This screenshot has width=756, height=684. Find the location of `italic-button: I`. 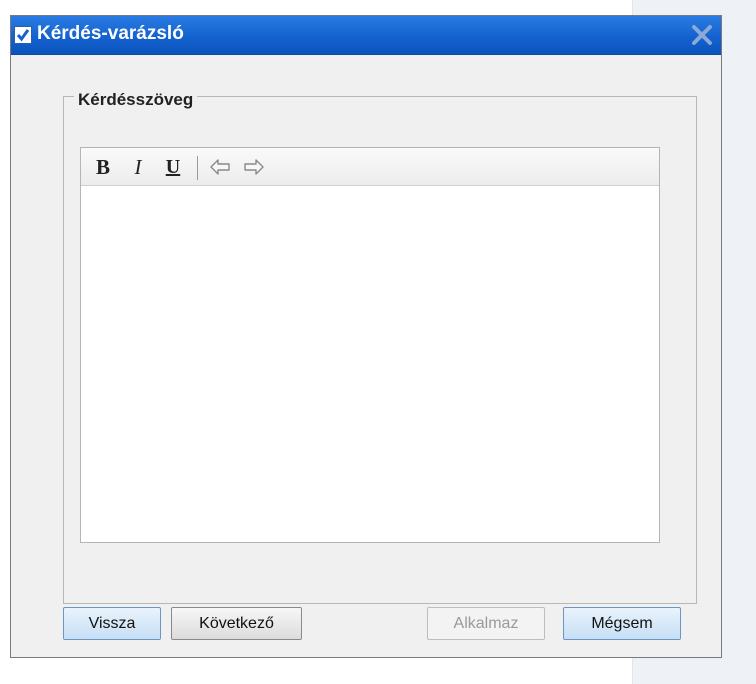

italic-button: I is located at coordinates (138, 167).